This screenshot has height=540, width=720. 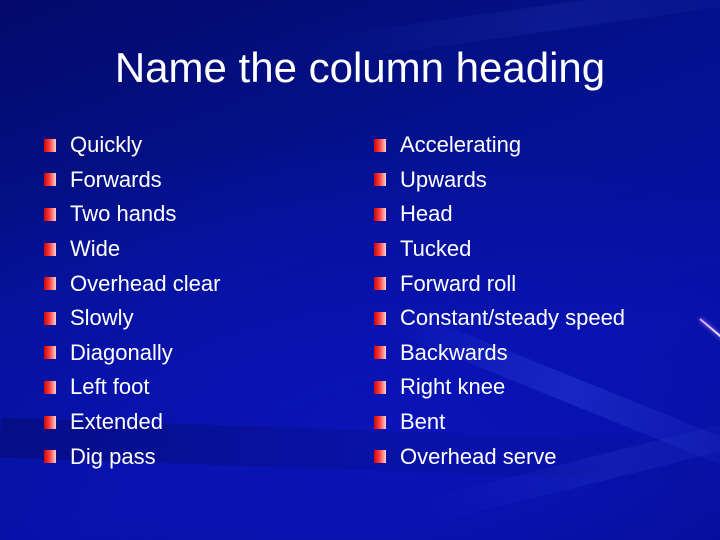 I want to click on list-item: Constant/steady speed, so click(x=499, y=318).